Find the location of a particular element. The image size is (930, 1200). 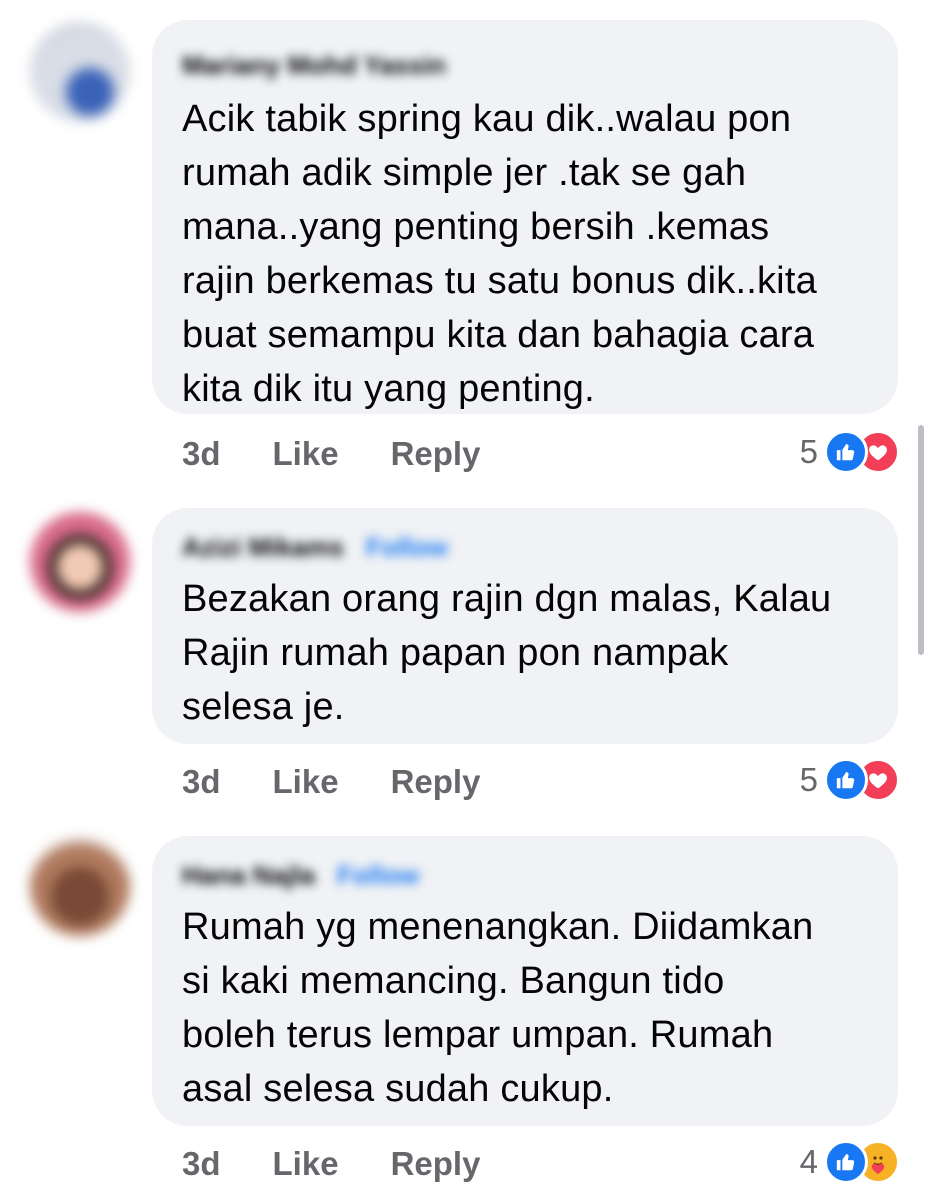

author-row: Mariany Mohd Yassin is located at coordinates (314, 65).